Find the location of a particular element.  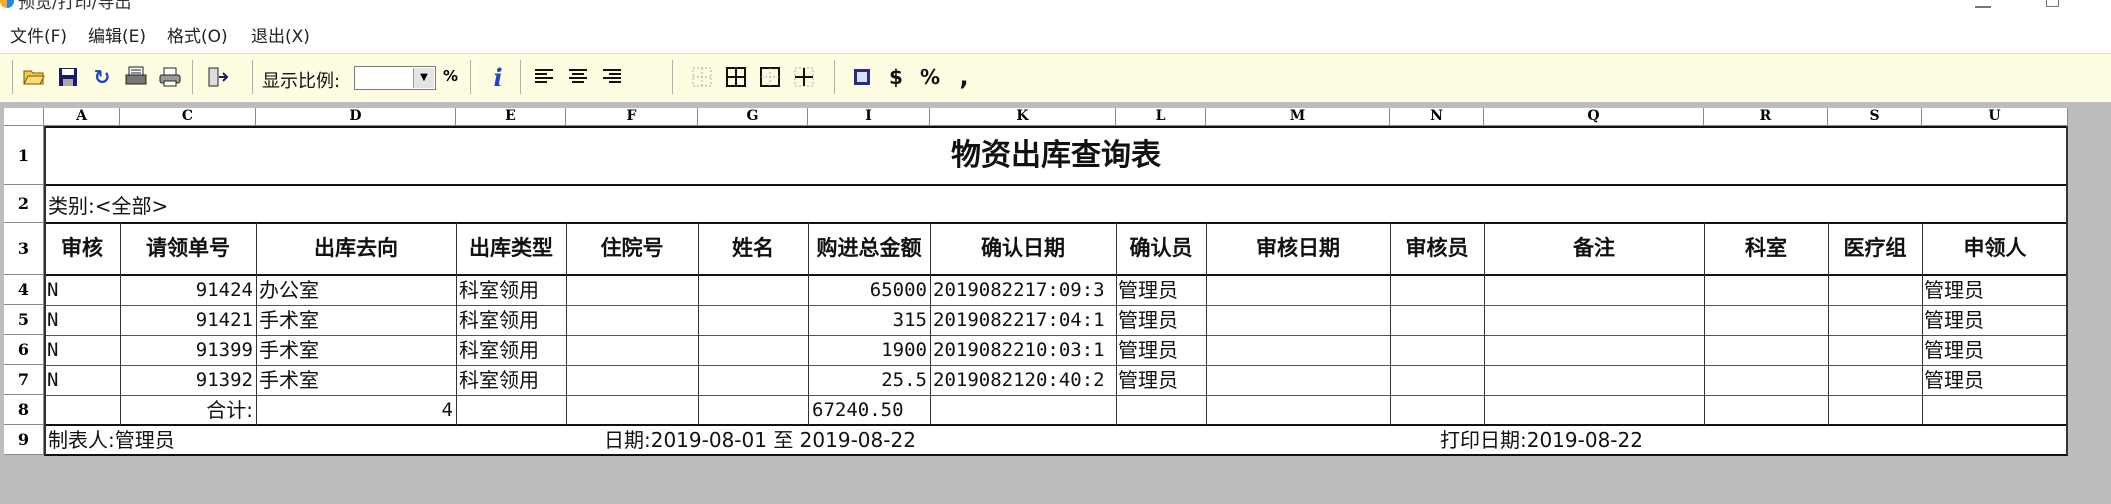

row-header: 5 is located at coordinates (24, 320).